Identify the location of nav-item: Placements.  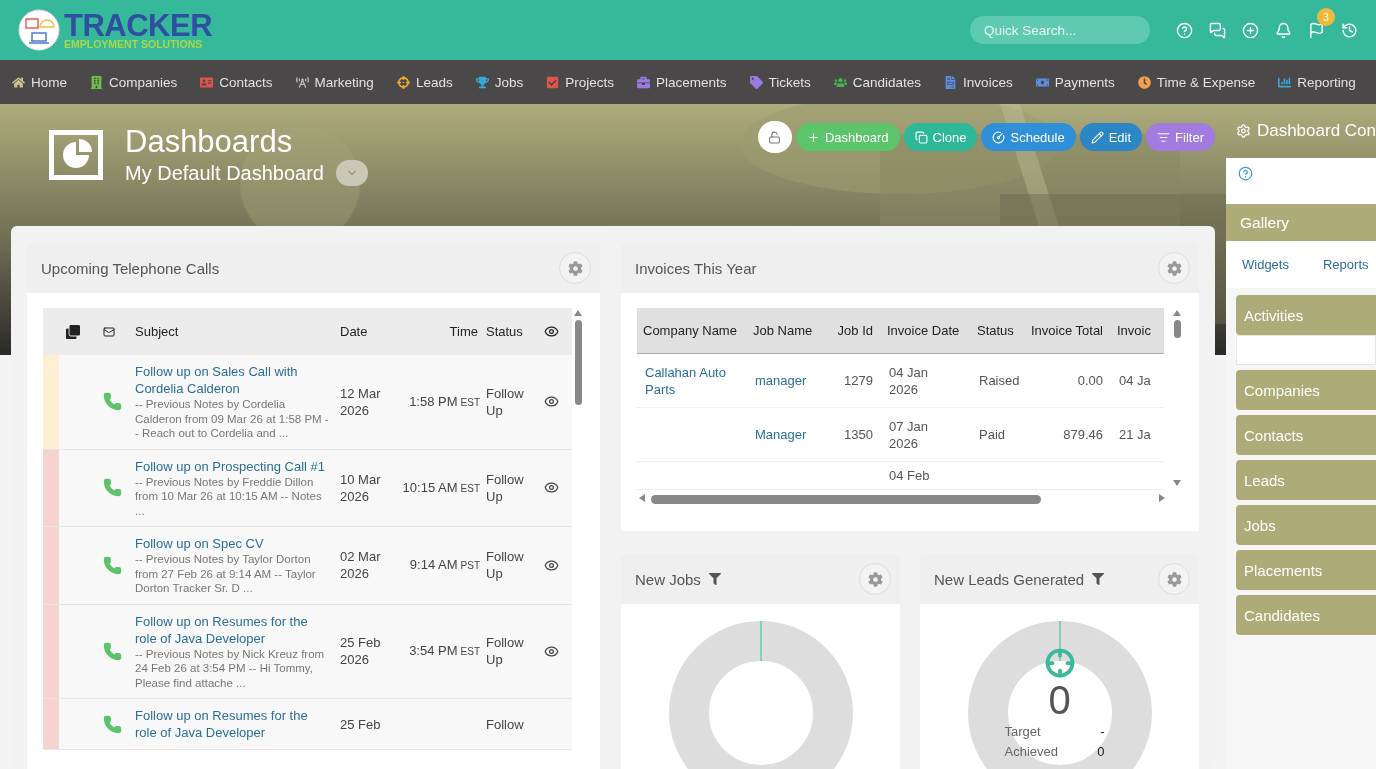
(682, 82).